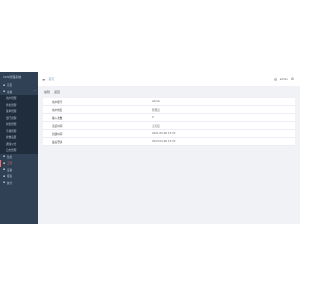  What do you see at coordinates (10, 86) in the screenshot?
I see `sidebar-item-label: 首页` at bounding box center [10, 86].